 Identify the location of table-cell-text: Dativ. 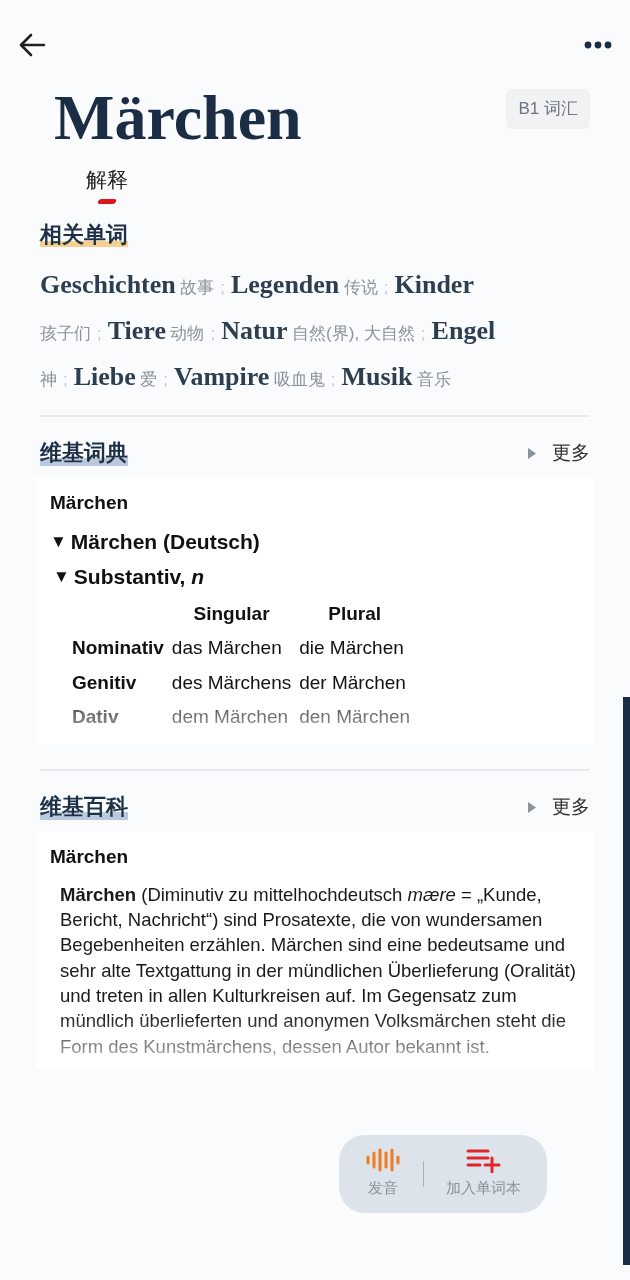
(95, 717).